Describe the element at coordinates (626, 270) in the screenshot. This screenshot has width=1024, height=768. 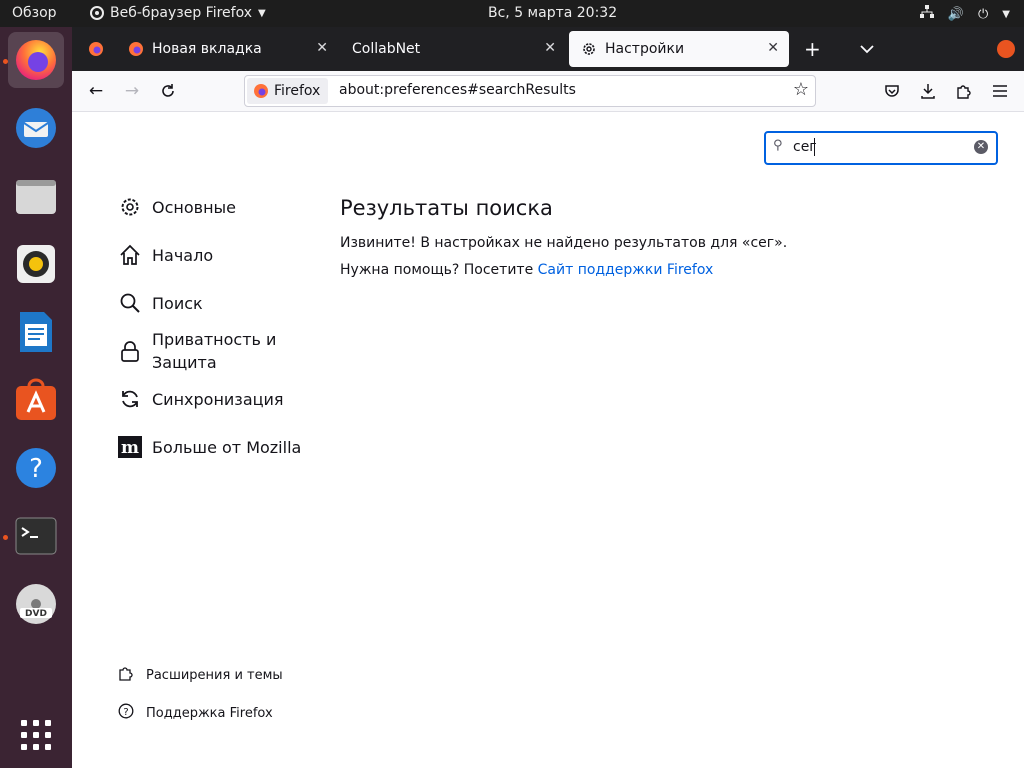
I see `support-site-link: Сайт поддержки Firefox` at that location.